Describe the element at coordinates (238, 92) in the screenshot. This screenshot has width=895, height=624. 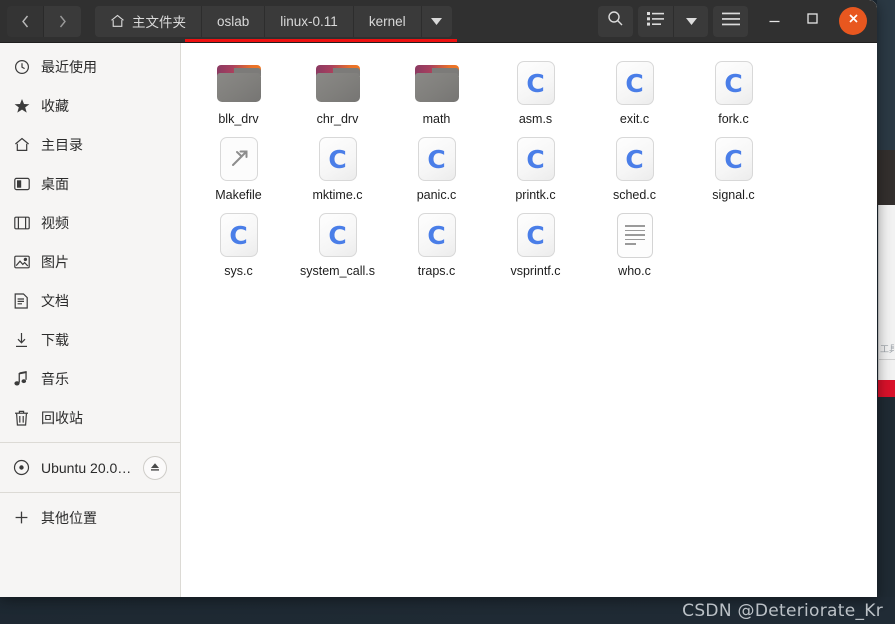
I see `file-item: blk_drv` at that location.